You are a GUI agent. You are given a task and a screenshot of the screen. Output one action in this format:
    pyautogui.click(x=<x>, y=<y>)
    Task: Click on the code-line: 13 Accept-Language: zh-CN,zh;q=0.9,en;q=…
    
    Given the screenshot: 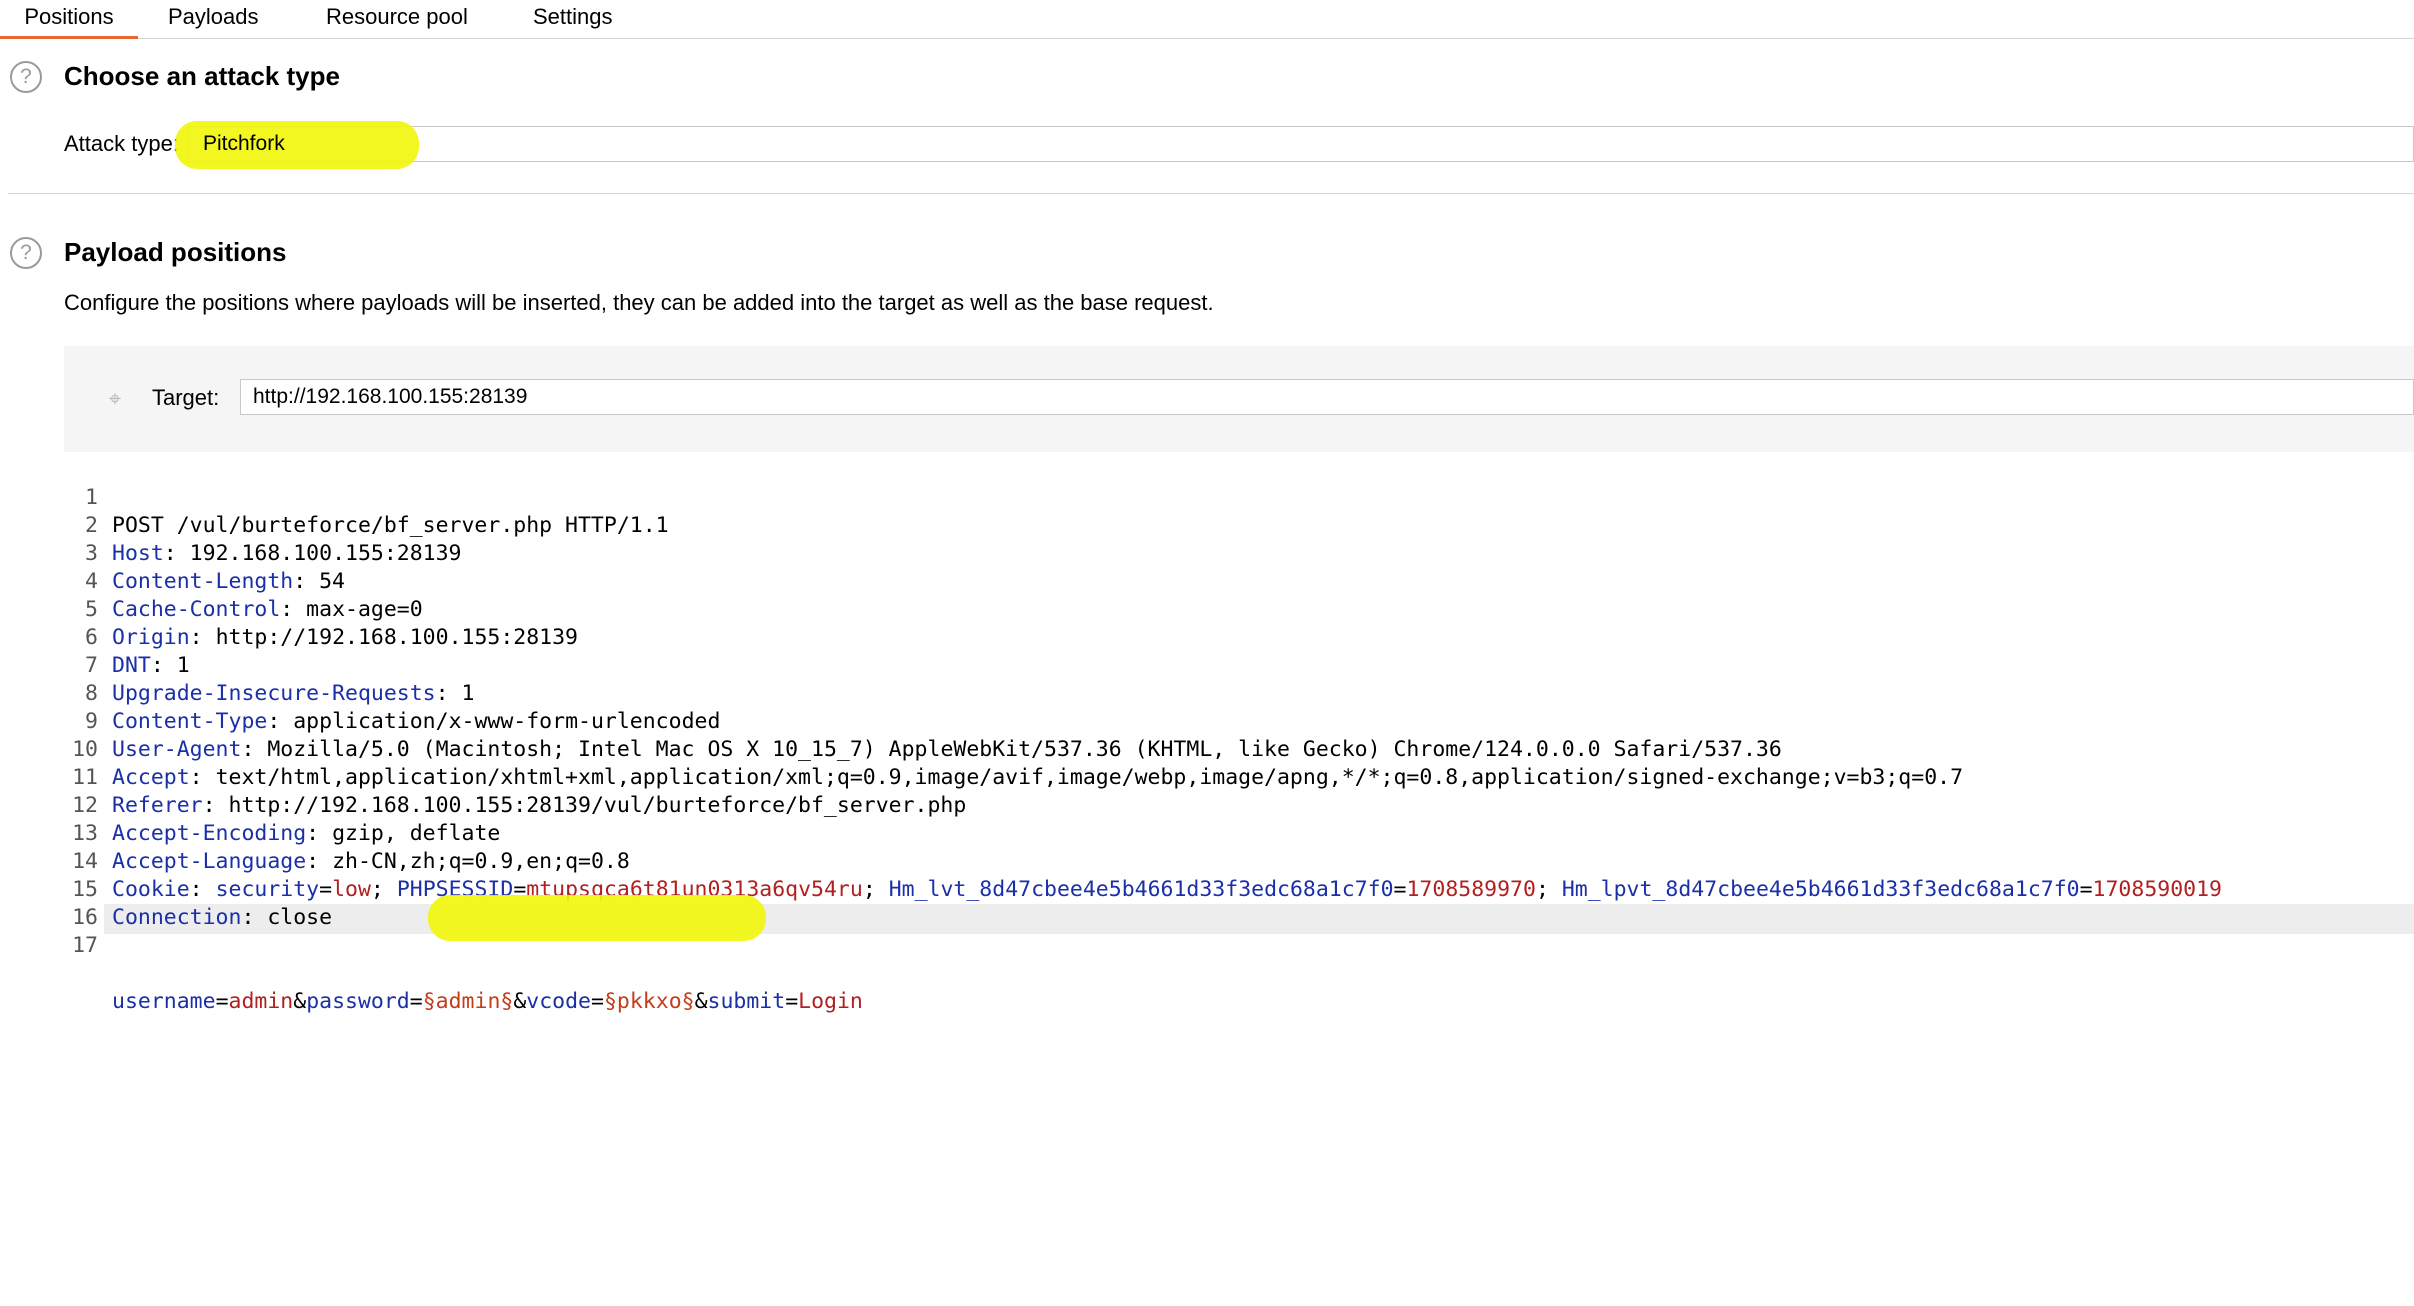 What is the action you would take?
    pyautogui.click(x=315, y=833)
    